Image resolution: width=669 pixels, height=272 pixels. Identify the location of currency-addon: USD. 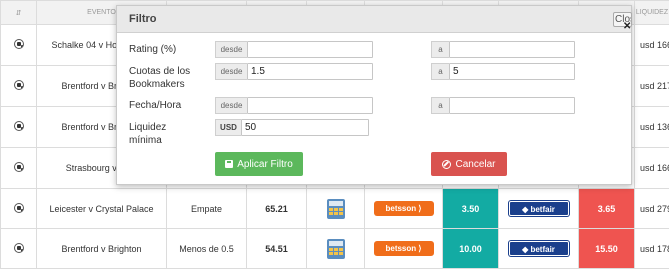
(228, 127).